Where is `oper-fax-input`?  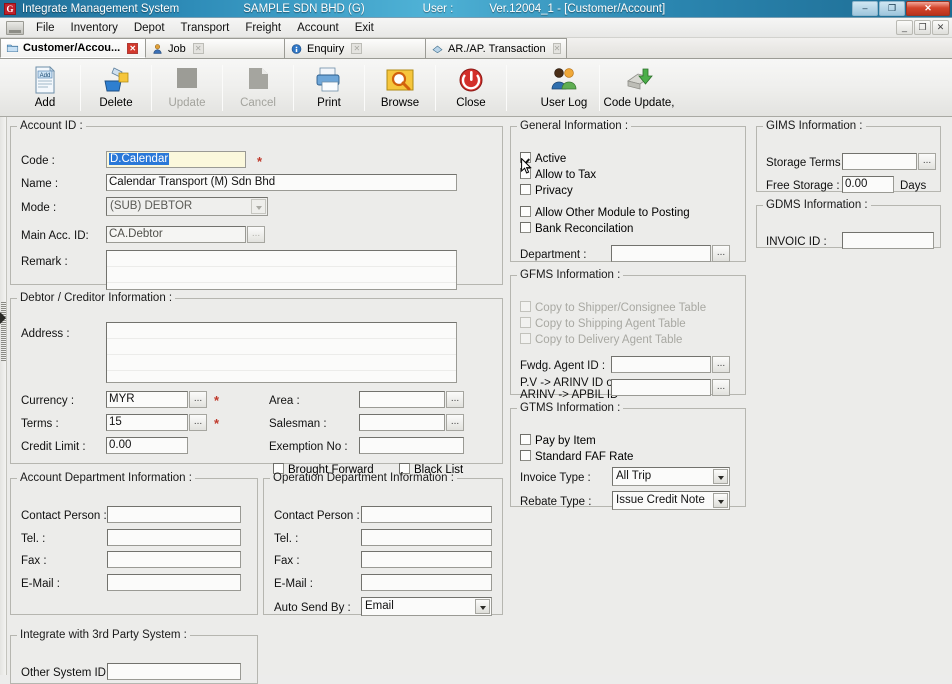 oper-fax-input is located at coordinates (426, 559).